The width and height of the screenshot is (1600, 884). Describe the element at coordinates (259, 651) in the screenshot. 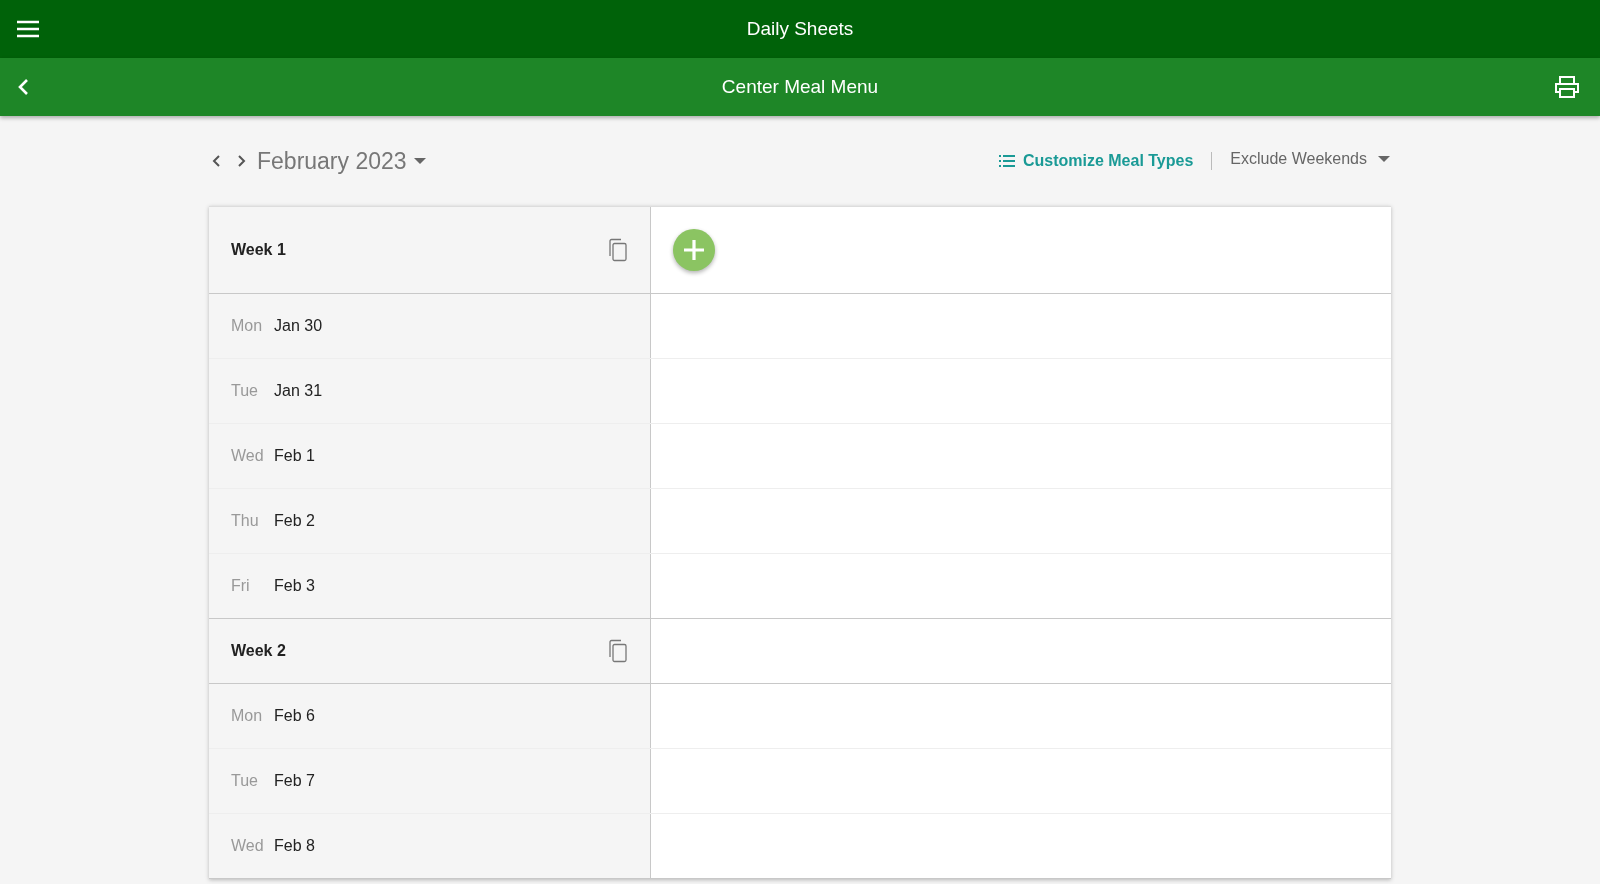

I see `week-label: Week 2` at that location.